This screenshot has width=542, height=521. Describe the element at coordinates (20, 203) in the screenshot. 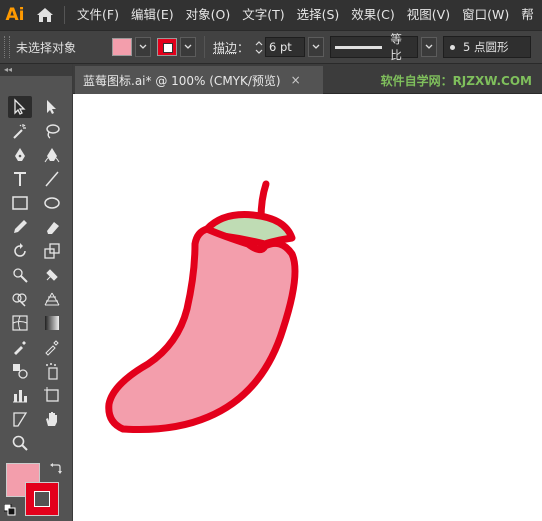

I see `rectangle-tool-icon` at that location.